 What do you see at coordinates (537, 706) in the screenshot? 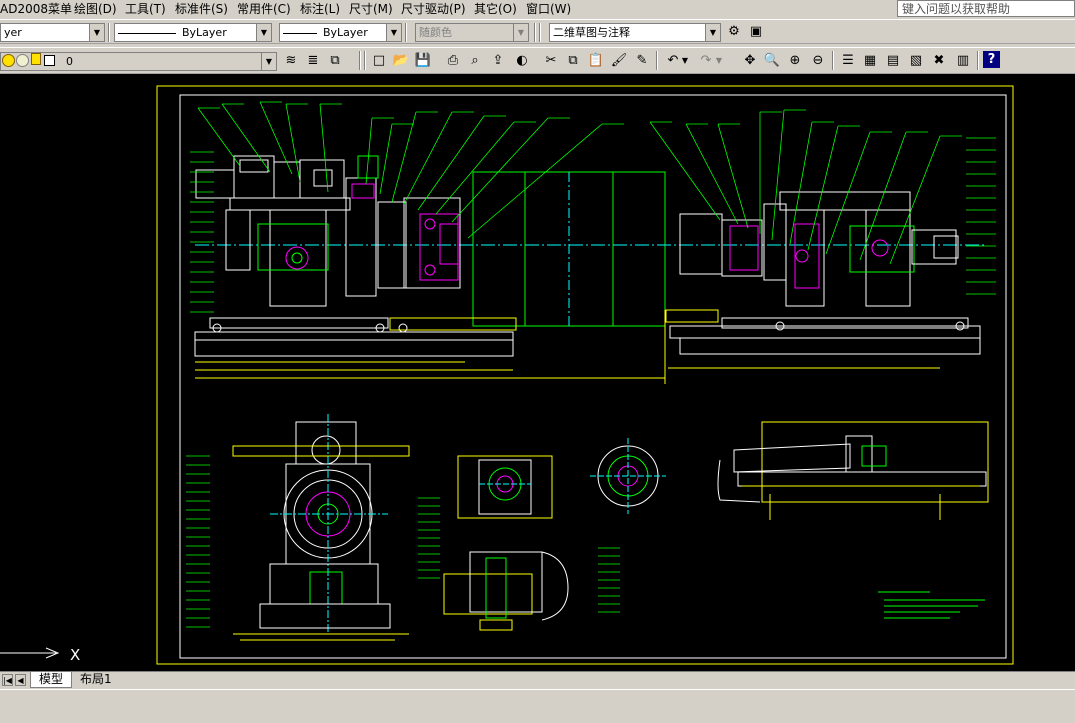
I see `command-area` at bounding box center [537, 706].